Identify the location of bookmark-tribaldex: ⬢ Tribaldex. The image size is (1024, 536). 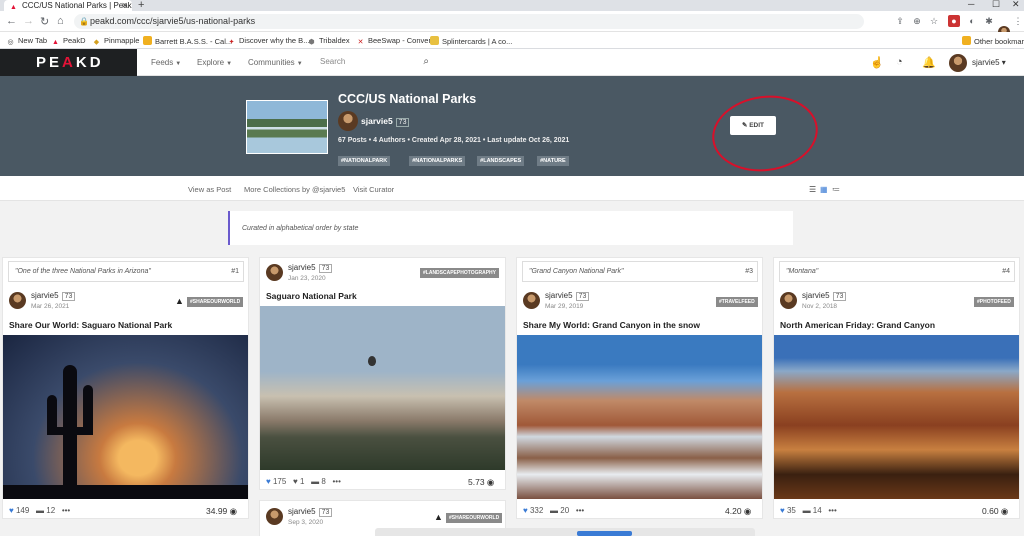
(328, 41).